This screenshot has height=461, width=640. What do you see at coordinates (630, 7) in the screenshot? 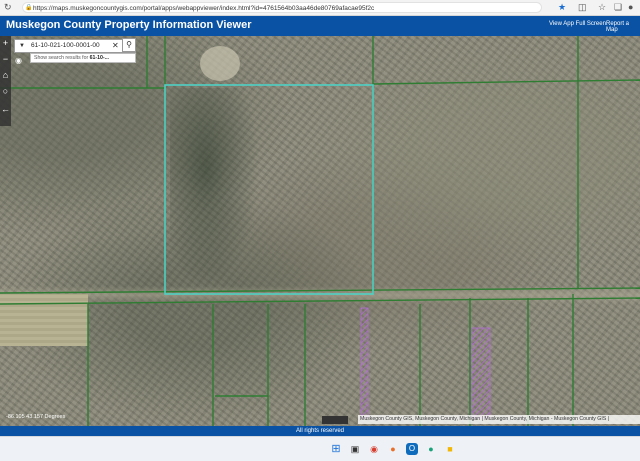
I see `profile-icon: ●` at bounding box center [630, 7].